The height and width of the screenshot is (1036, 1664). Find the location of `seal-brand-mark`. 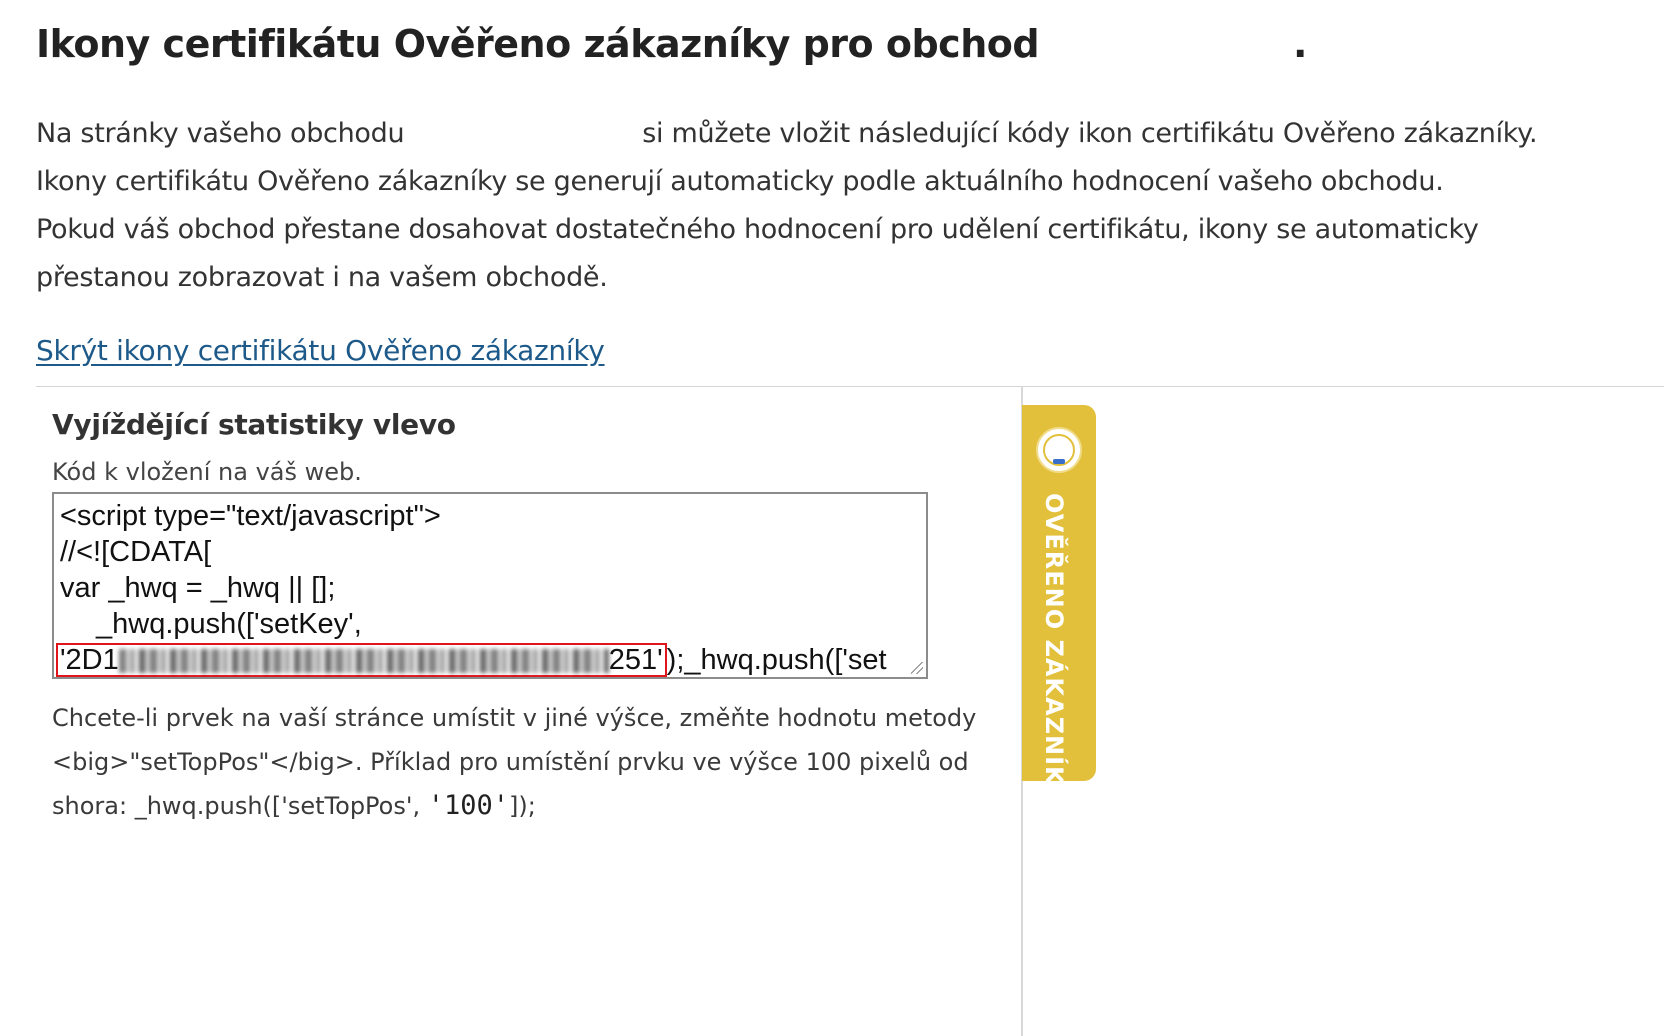

seal-brand-mark is located at coordinates (1059, 461).